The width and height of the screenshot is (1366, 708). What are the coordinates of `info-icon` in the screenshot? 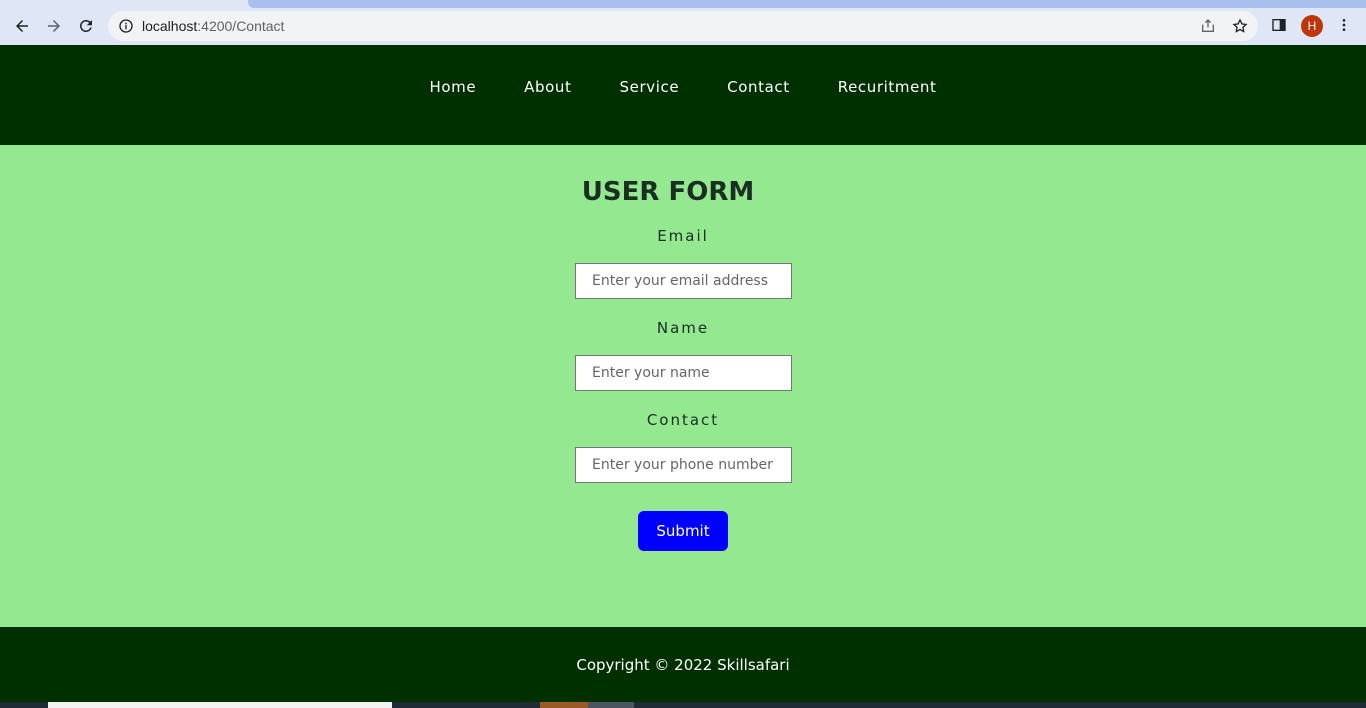 It's located at (126, 26).